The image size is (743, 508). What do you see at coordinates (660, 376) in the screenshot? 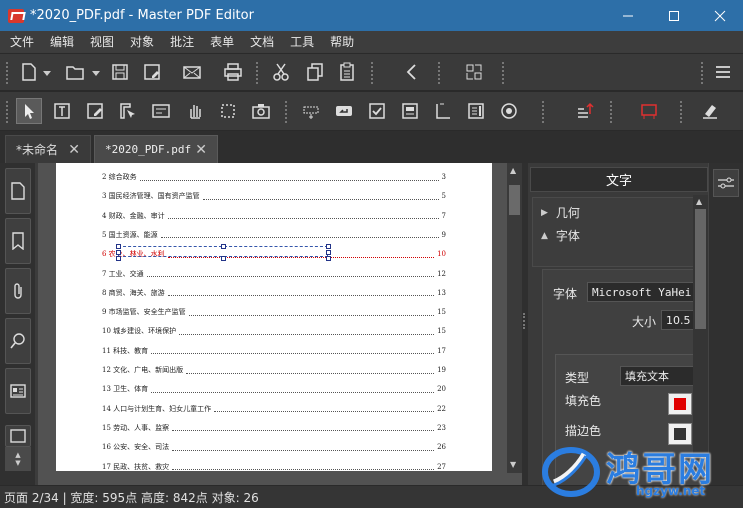
I see `text-type-select: 填充文本` at bounding box center [660, 376].